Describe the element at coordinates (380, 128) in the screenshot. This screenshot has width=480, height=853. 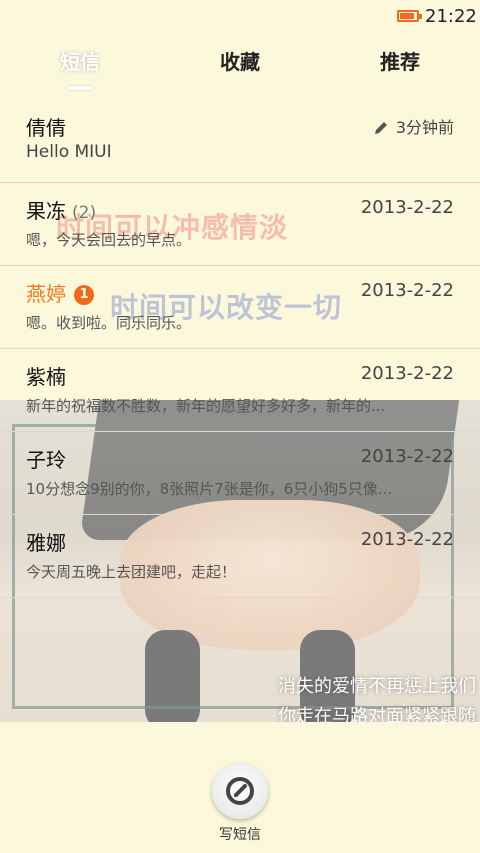
I see `draft-pencil-icon` at that location.